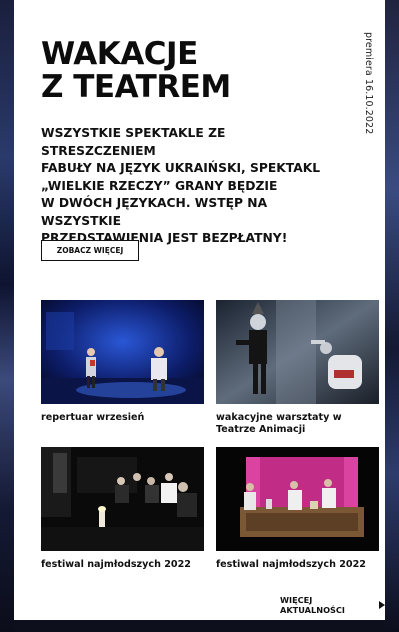 Image resolution: width=399 pixels, height=632 pixels. I want to click on more-news-link: WIĘCEJ AKTUALNOŚCI, so click(332, 605).